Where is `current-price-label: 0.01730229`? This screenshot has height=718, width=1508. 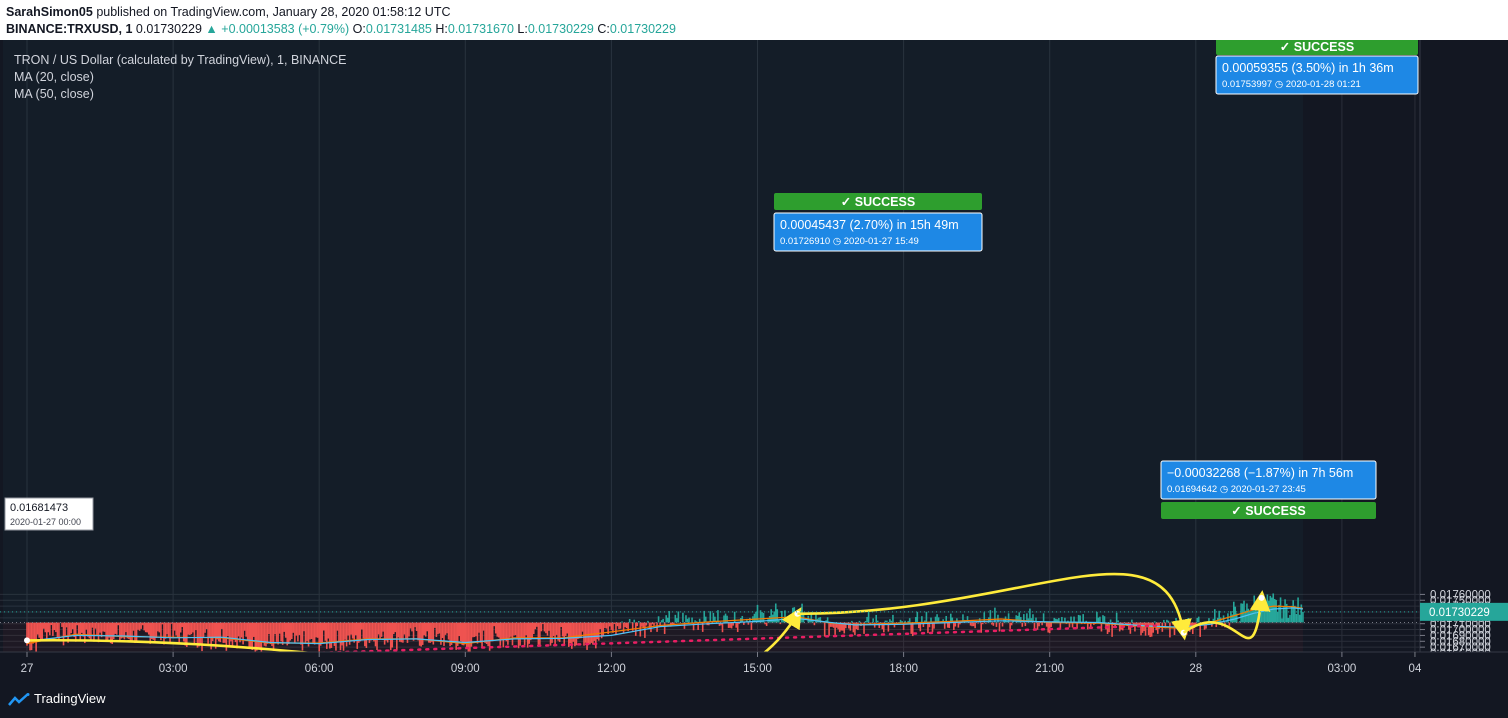
current-price-label: 0.01730229 is located at coordinates (1459, 613).